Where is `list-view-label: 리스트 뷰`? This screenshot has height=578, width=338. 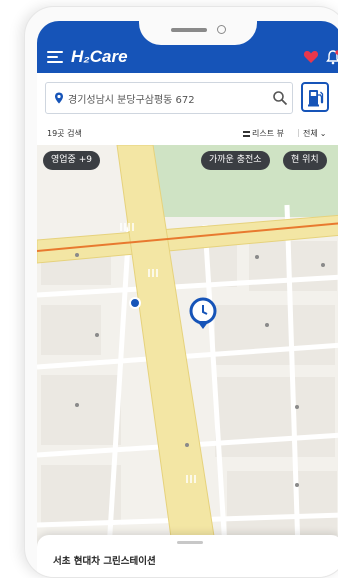 list-view-label: 리스트 뷰 is located at coordinates (268, 133).